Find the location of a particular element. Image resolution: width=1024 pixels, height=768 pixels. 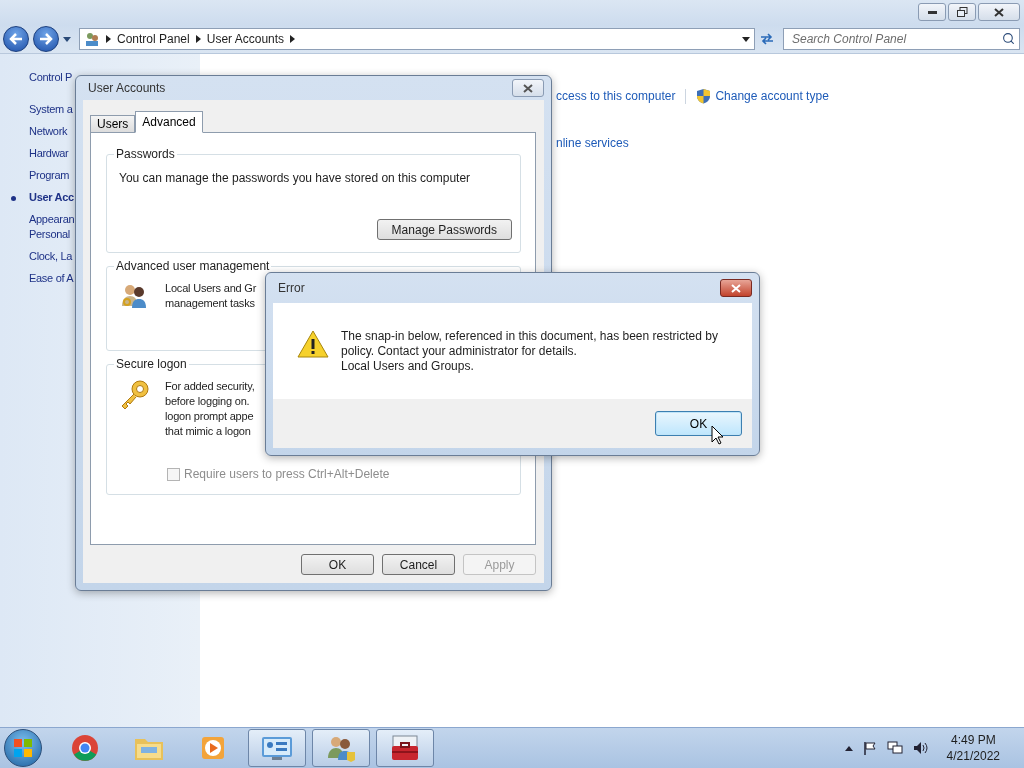

shield-icon is located at coordinates (704, 96).